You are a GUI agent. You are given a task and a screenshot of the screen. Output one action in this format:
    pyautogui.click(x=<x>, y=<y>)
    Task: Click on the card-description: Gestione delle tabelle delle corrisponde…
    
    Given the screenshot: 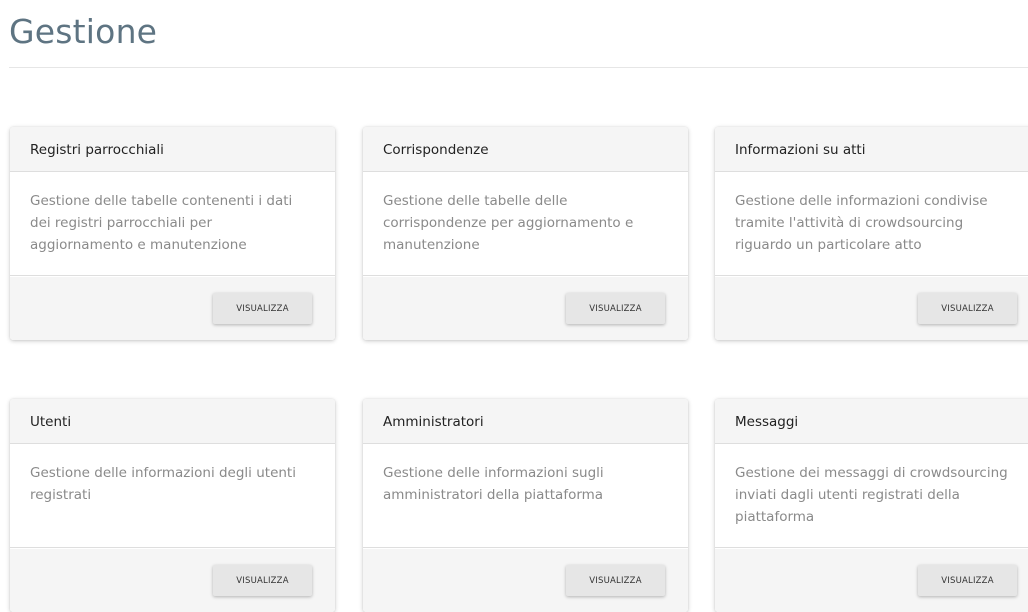 What is the action you would take?
    pyautogui.click(x=525, y=224)
    